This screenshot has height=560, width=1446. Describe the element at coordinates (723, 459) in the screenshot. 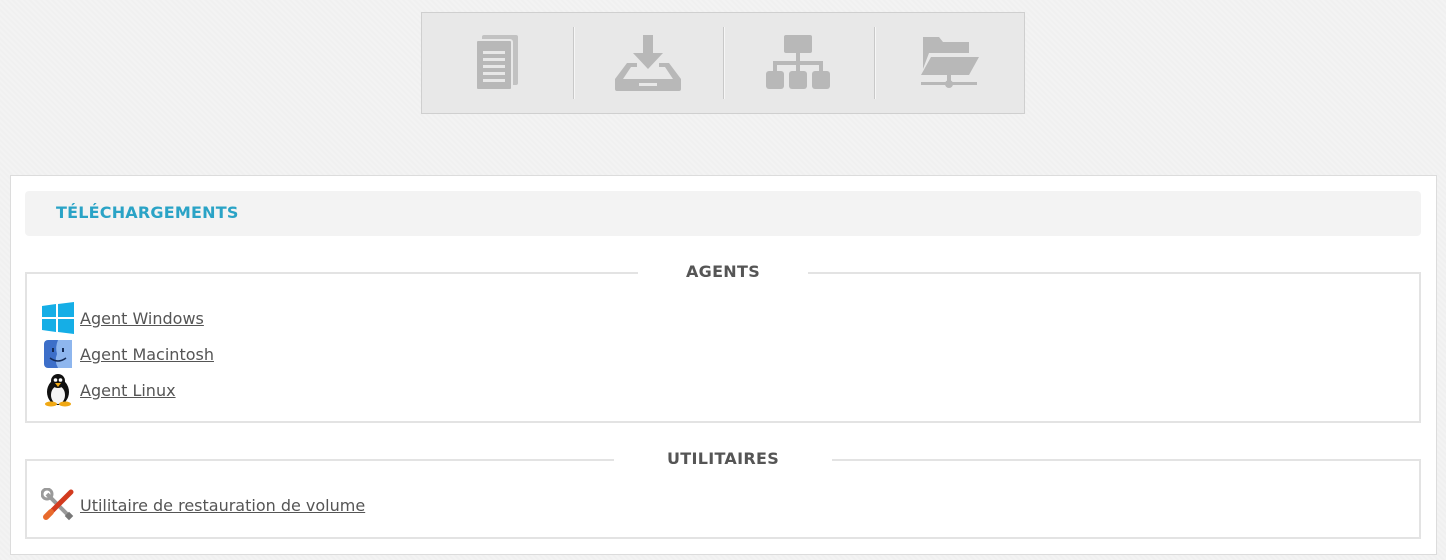

I see `utilities-legend: UTILITAIRES` at that location.